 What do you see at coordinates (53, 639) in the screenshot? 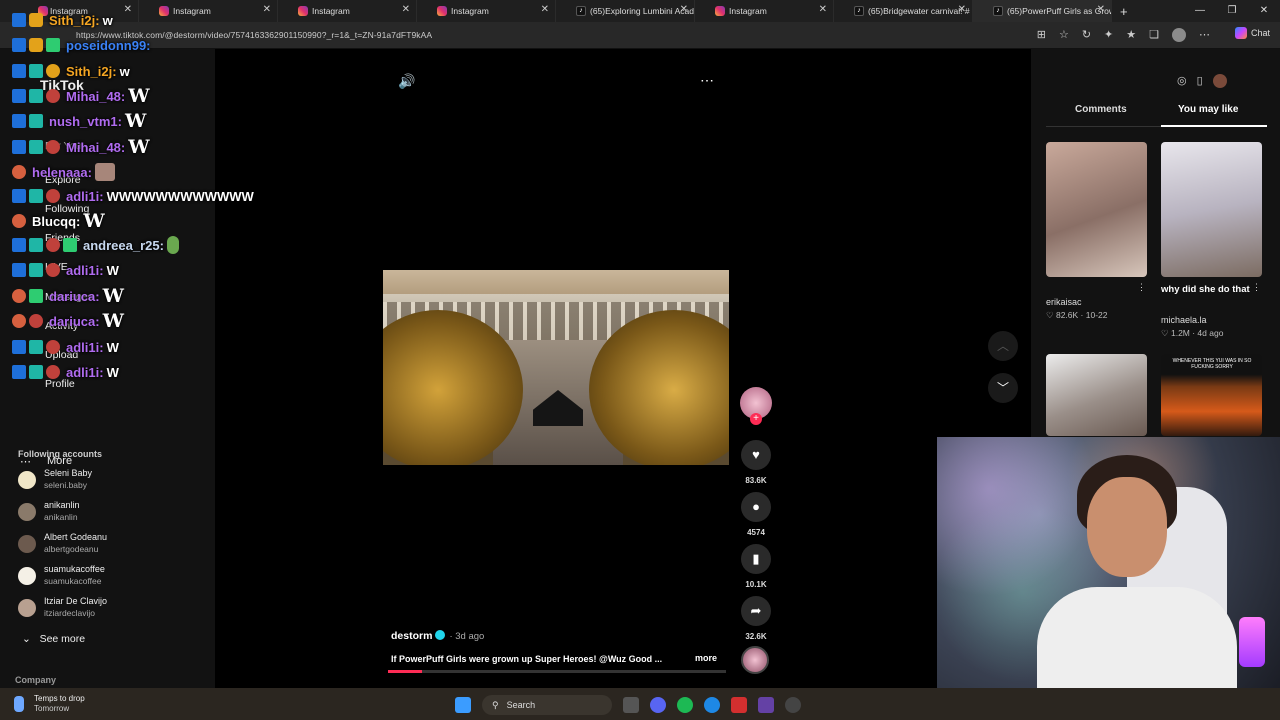
I see `see-more-button: ⌄ See more` at bounding box center [53, 639].